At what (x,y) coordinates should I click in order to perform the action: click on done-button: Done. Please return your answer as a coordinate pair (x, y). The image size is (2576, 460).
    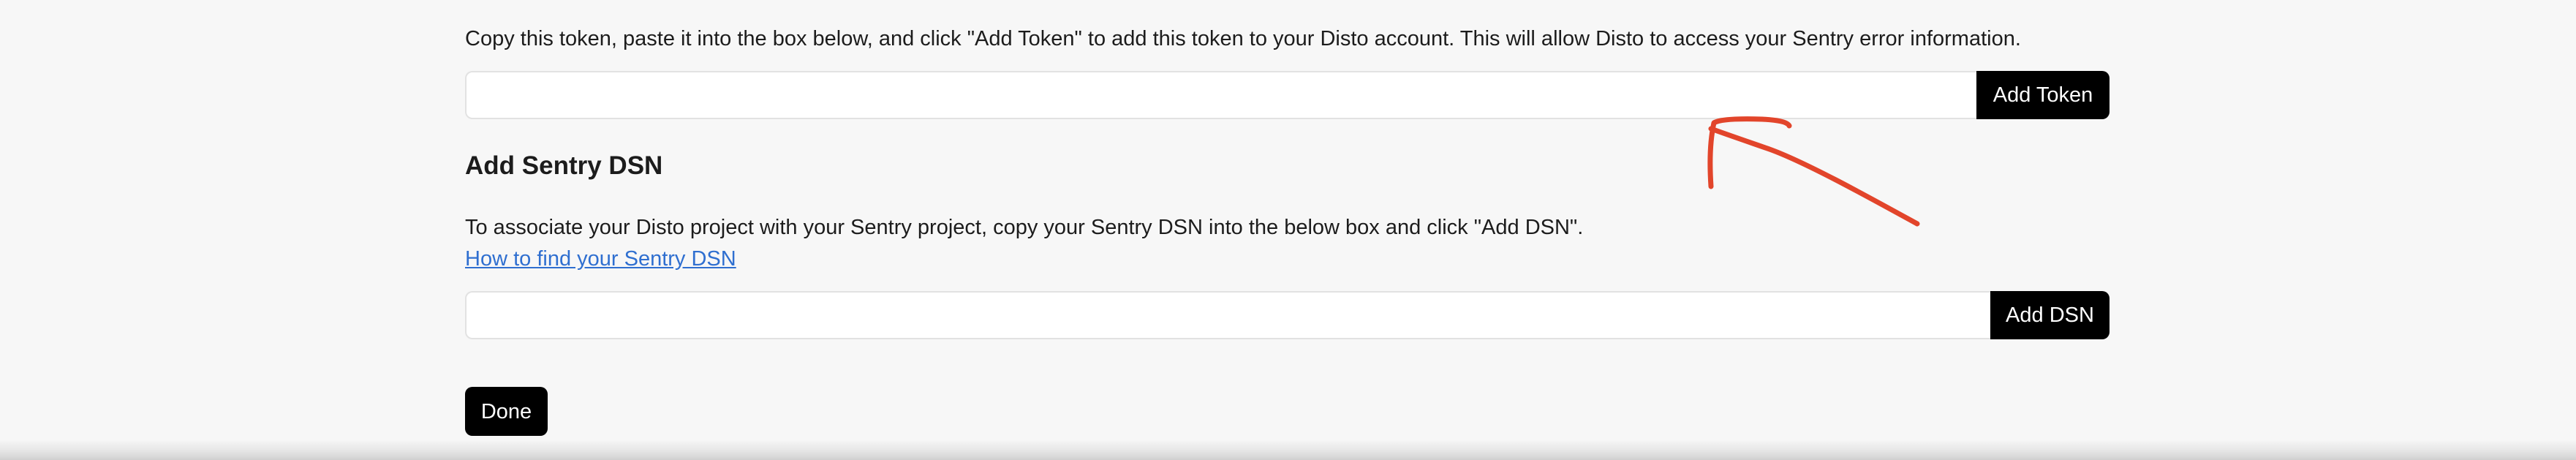
    Looking at the image, I should click on (507, 411).